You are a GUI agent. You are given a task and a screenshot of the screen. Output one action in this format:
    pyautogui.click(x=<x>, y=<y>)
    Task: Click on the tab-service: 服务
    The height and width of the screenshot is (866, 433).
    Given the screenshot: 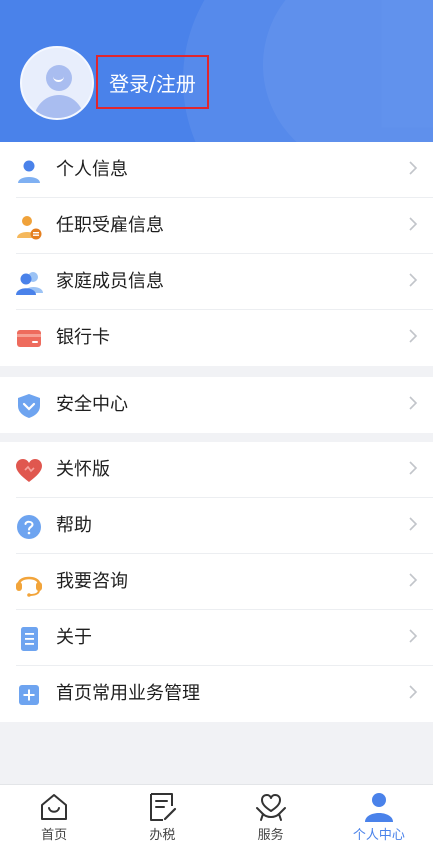 What is the action you would take?
    pyautogui.click(x=271, y=825)
    